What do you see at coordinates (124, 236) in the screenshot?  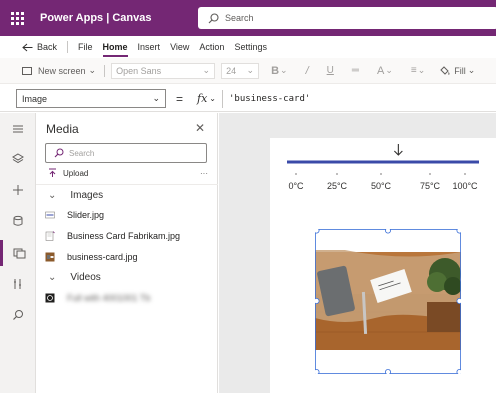 I see `media-item-label: Business Card Fabrikam.jpg` at bounding box center [124, 236].